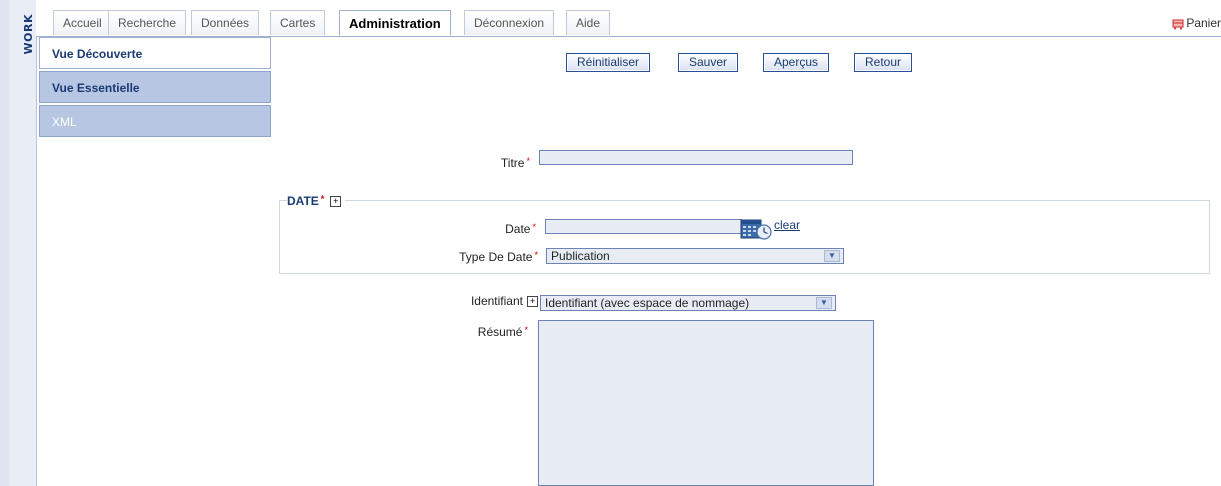  I want to click on save-button: Sauver, so click(708, 62).